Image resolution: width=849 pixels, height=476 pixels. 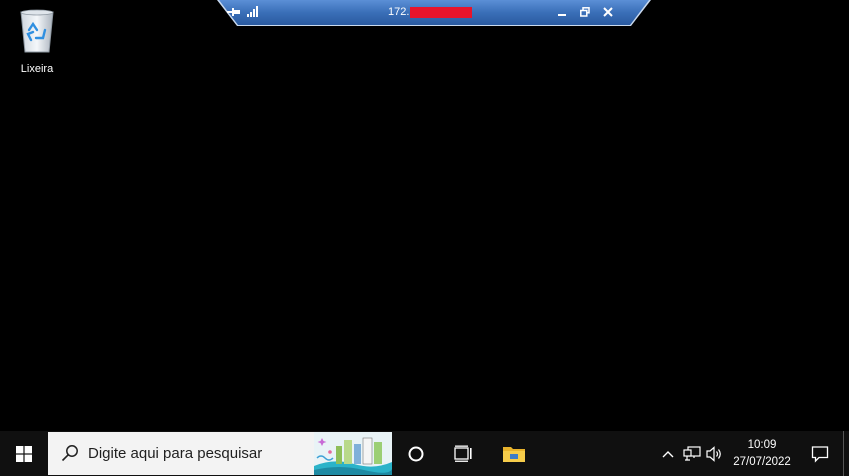 I want to click on show-hidden-icons-button, so click(x=668, y=453).